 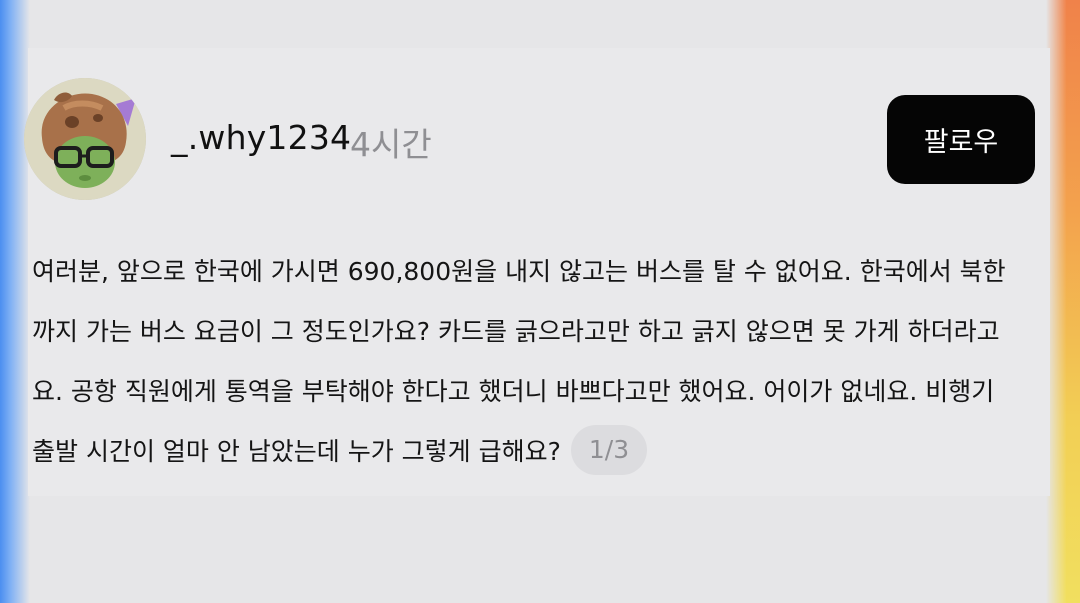 I want to click on post-time: 4시간, so click(x=391, y=144).